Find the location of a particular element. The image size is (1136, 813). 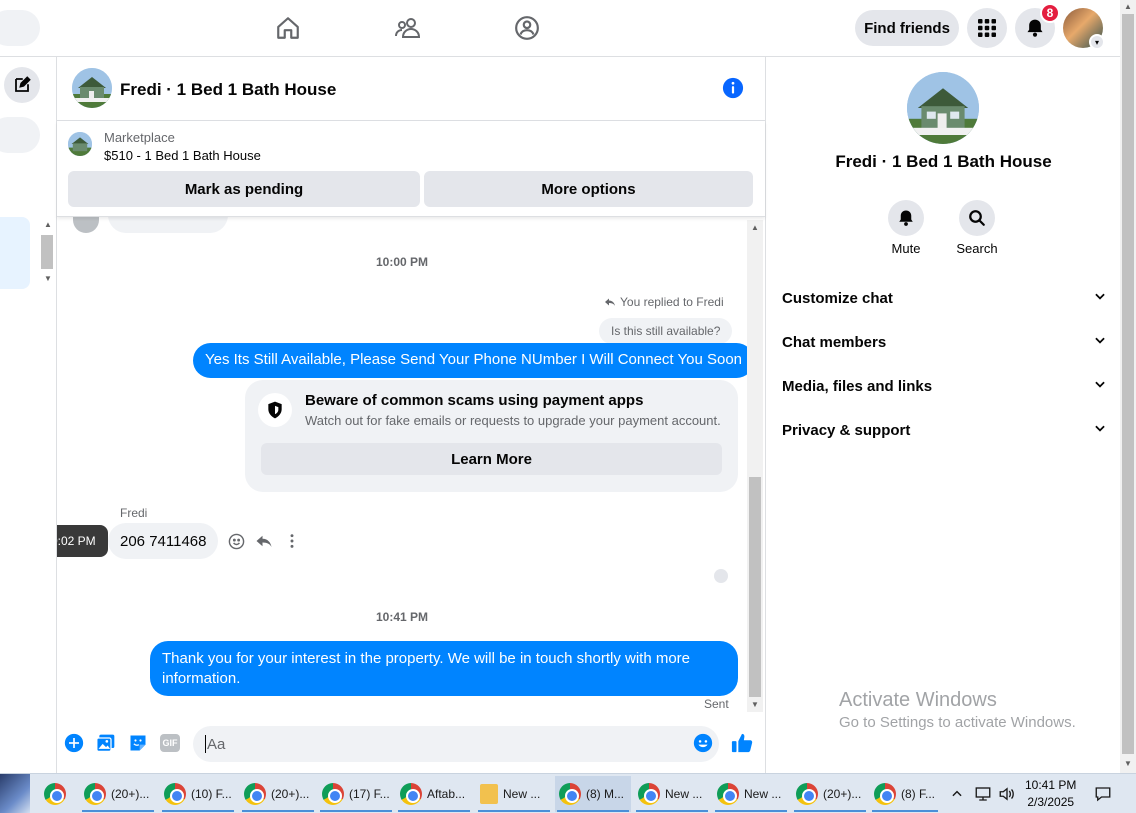

marketplace-label: Marketplace is located at coordinates (139, 137).